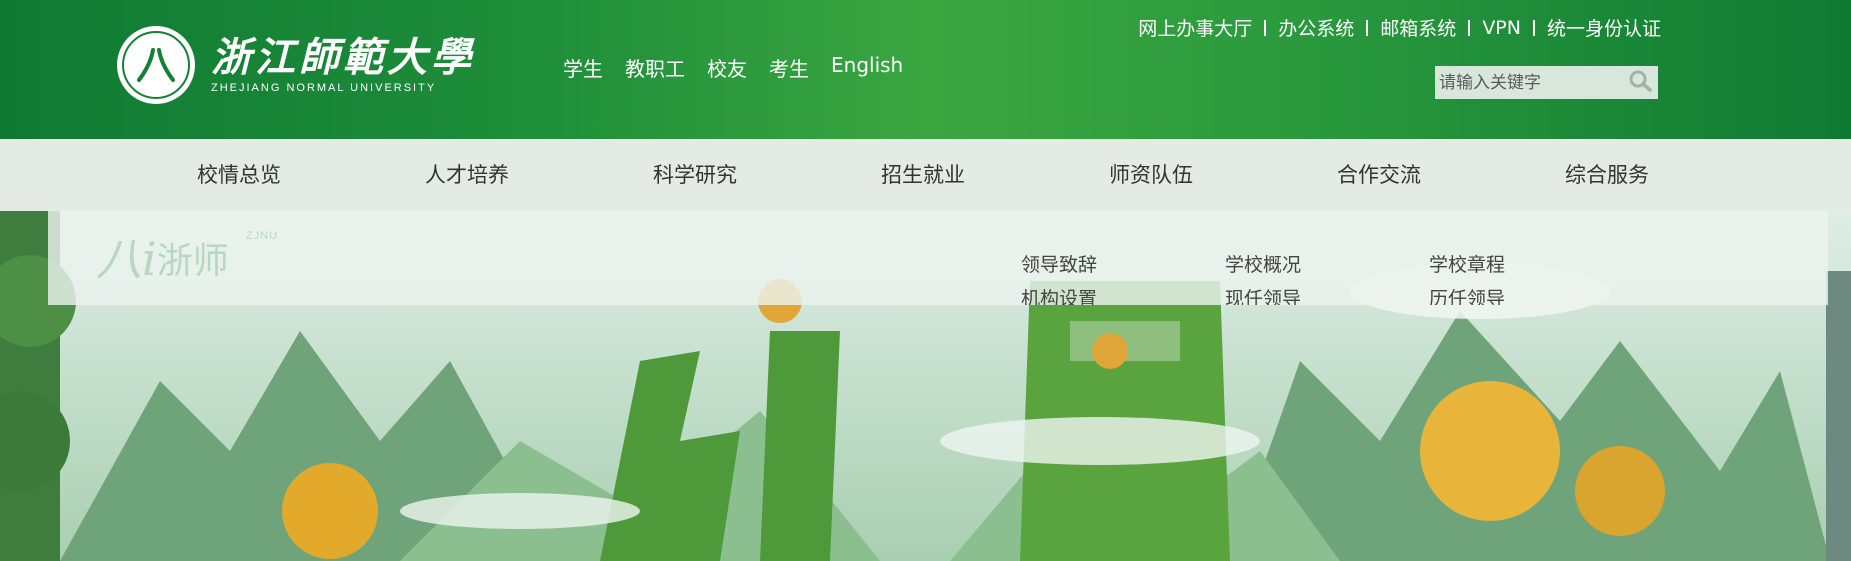  I want to click on brand-cn-mark: 浙师, so click(192, 261).